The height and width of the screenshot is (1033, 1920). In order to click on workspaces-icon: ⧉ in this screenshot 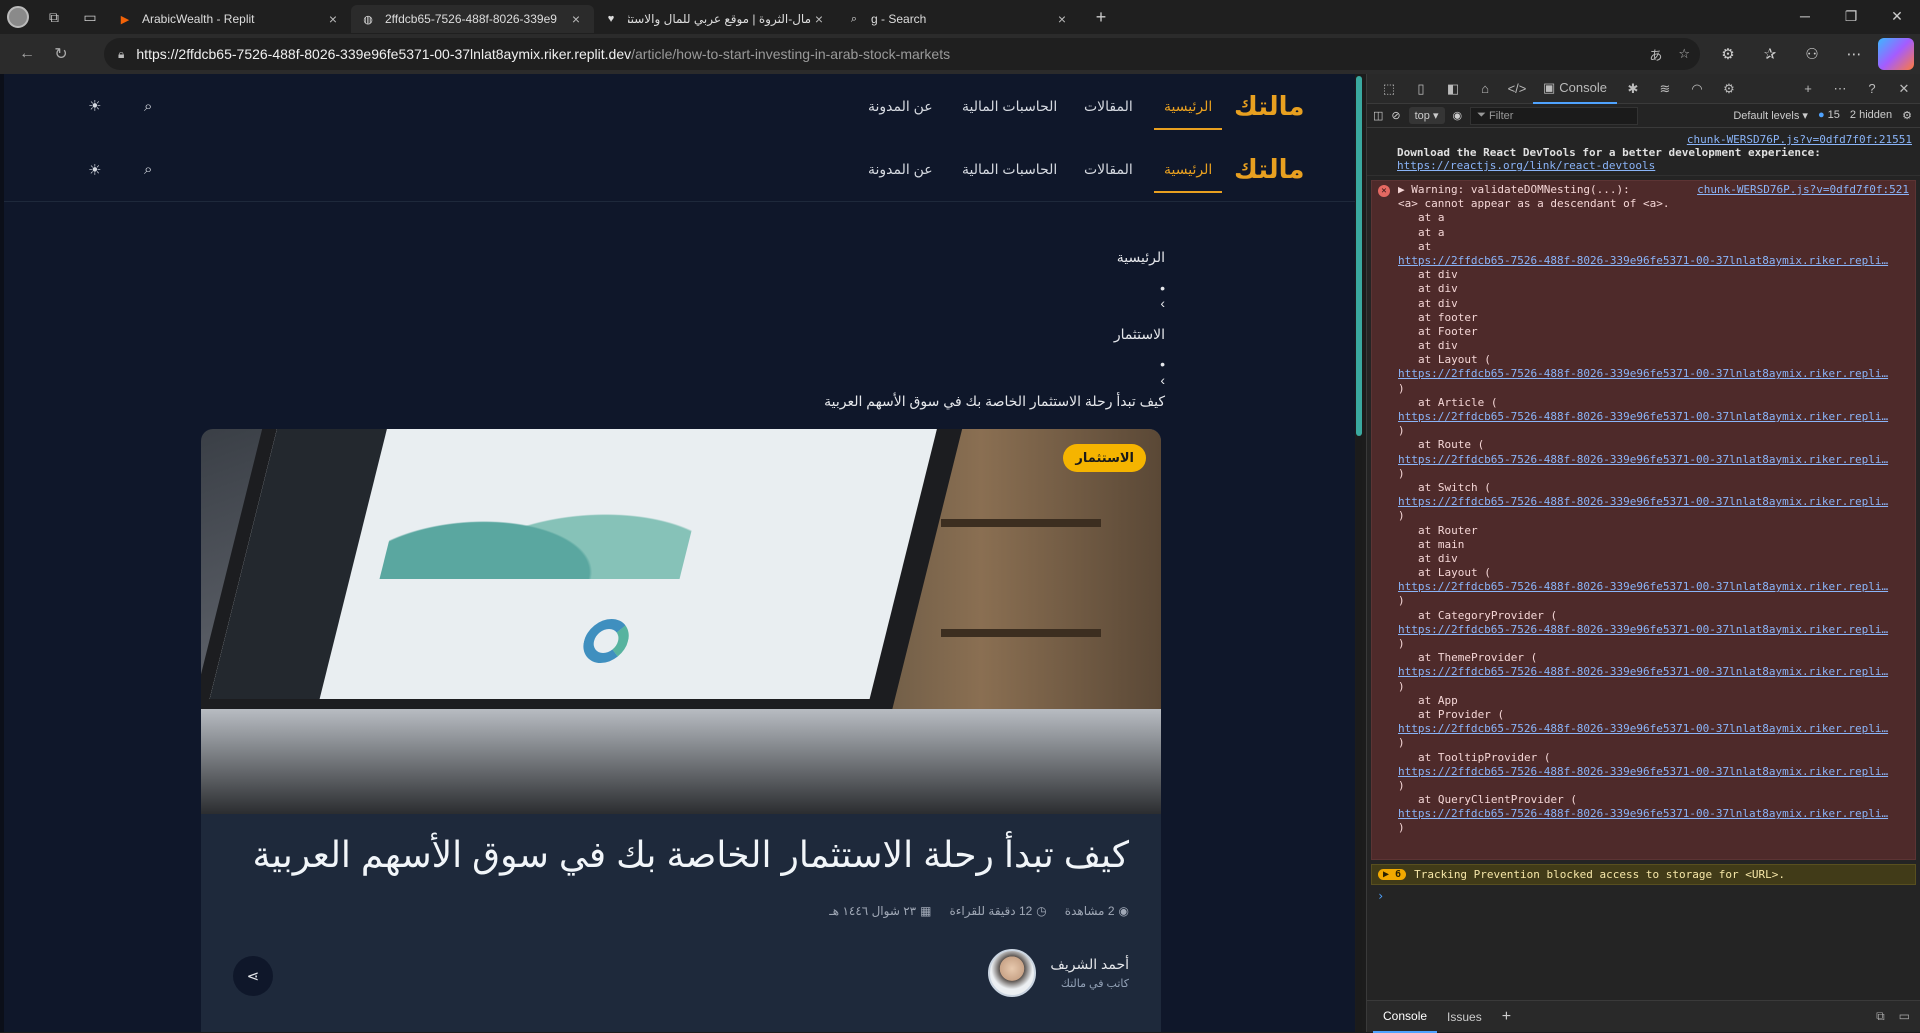, I will do `click(54, 17)`.